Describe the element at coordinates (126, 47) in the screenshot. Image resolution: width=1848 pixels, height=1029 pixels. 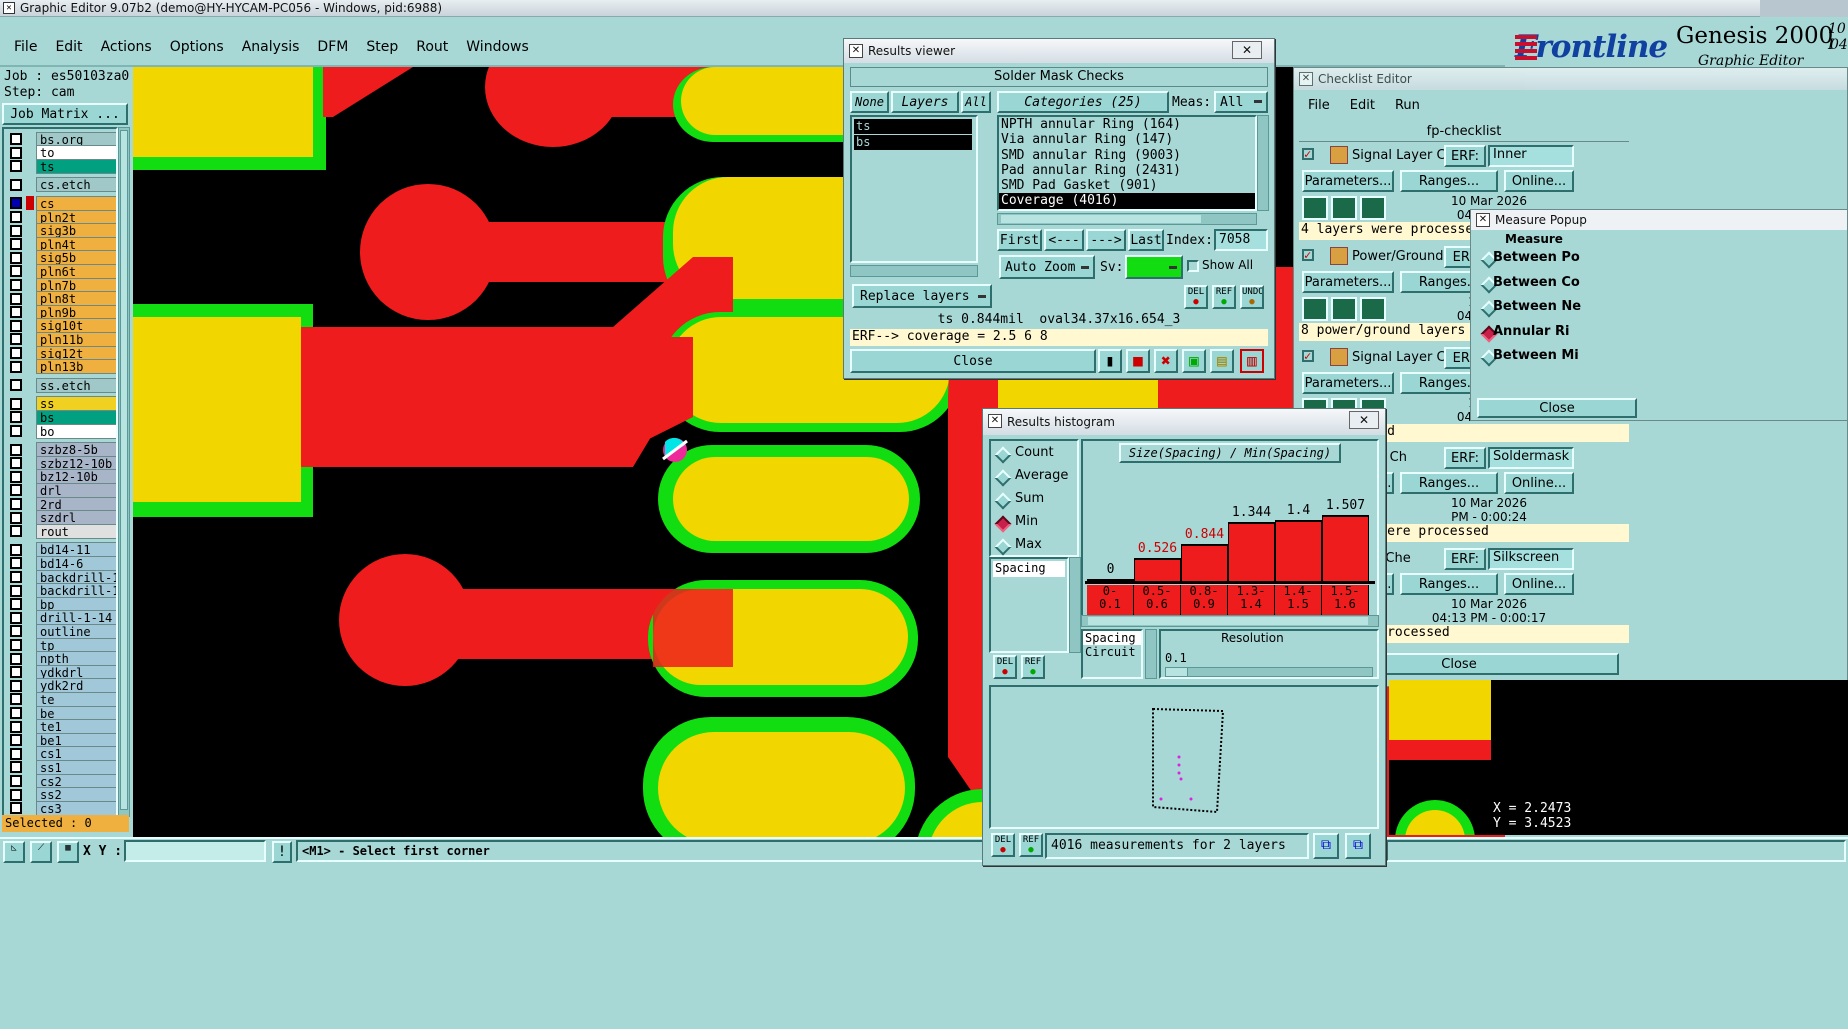
I see `menu-actions: Actions` at that location.